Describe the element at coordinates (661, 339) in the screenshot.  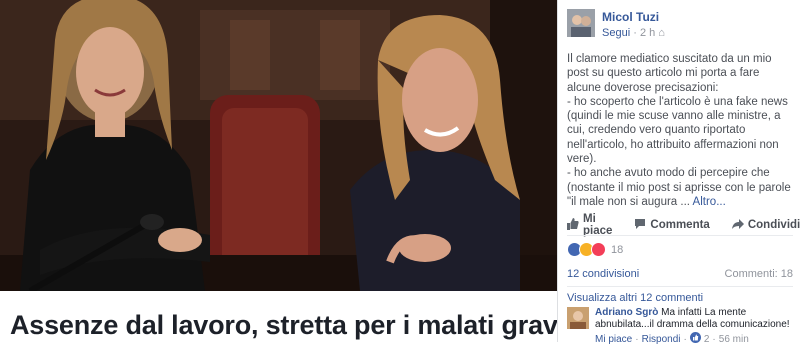
I see `comment-reply-link: Rispondi` at that location.